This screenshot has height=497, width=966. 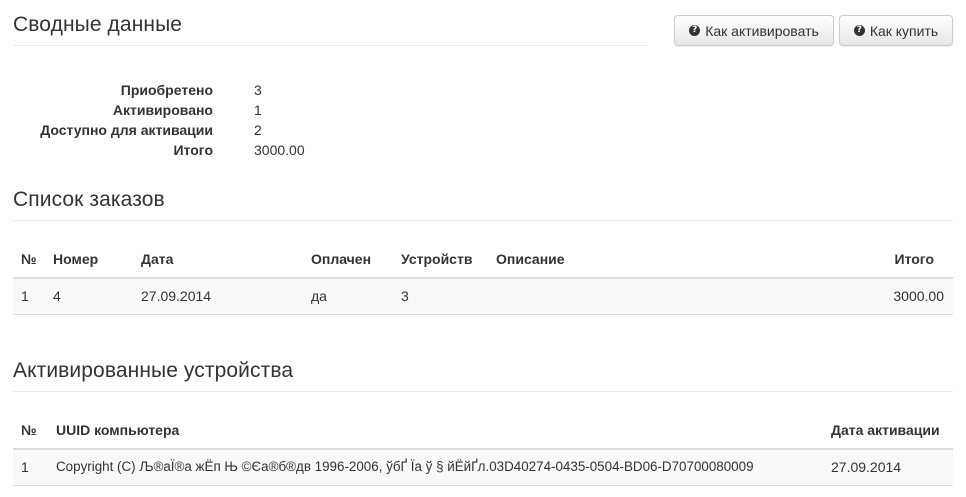 What do you see at coordinates (57, 296) in the screenshot?
I see `order-number: 4` at bounding box center [57, 296].